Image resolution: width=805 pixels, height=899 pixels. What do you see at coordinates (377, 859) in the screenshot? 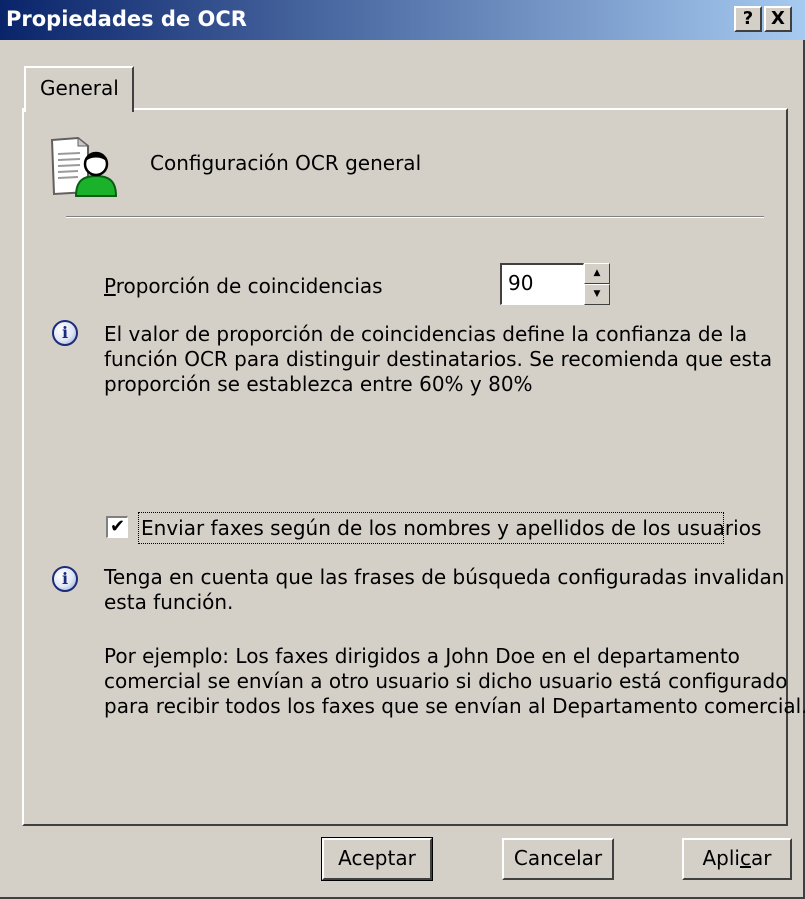
I see `ok-button: Aceptar` at bounding box center [377, 859].